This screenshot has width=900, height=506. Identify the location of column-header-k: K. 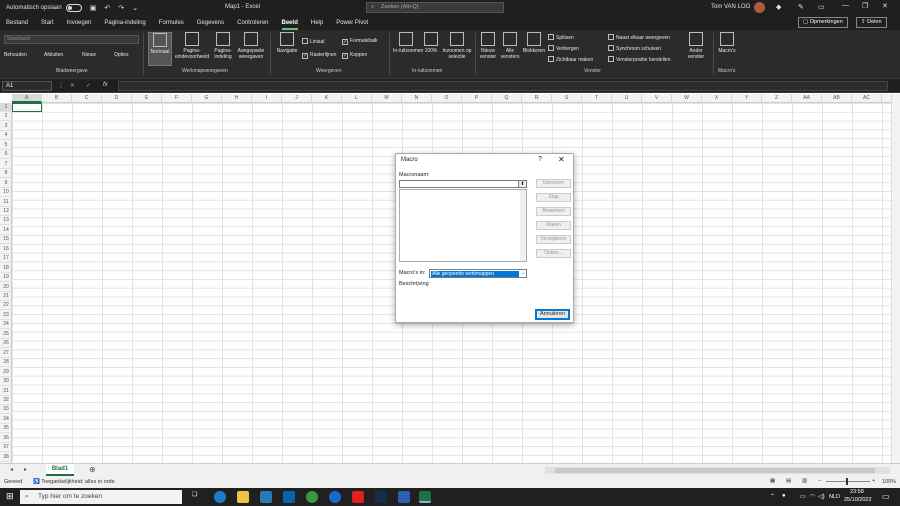
(327, 98).